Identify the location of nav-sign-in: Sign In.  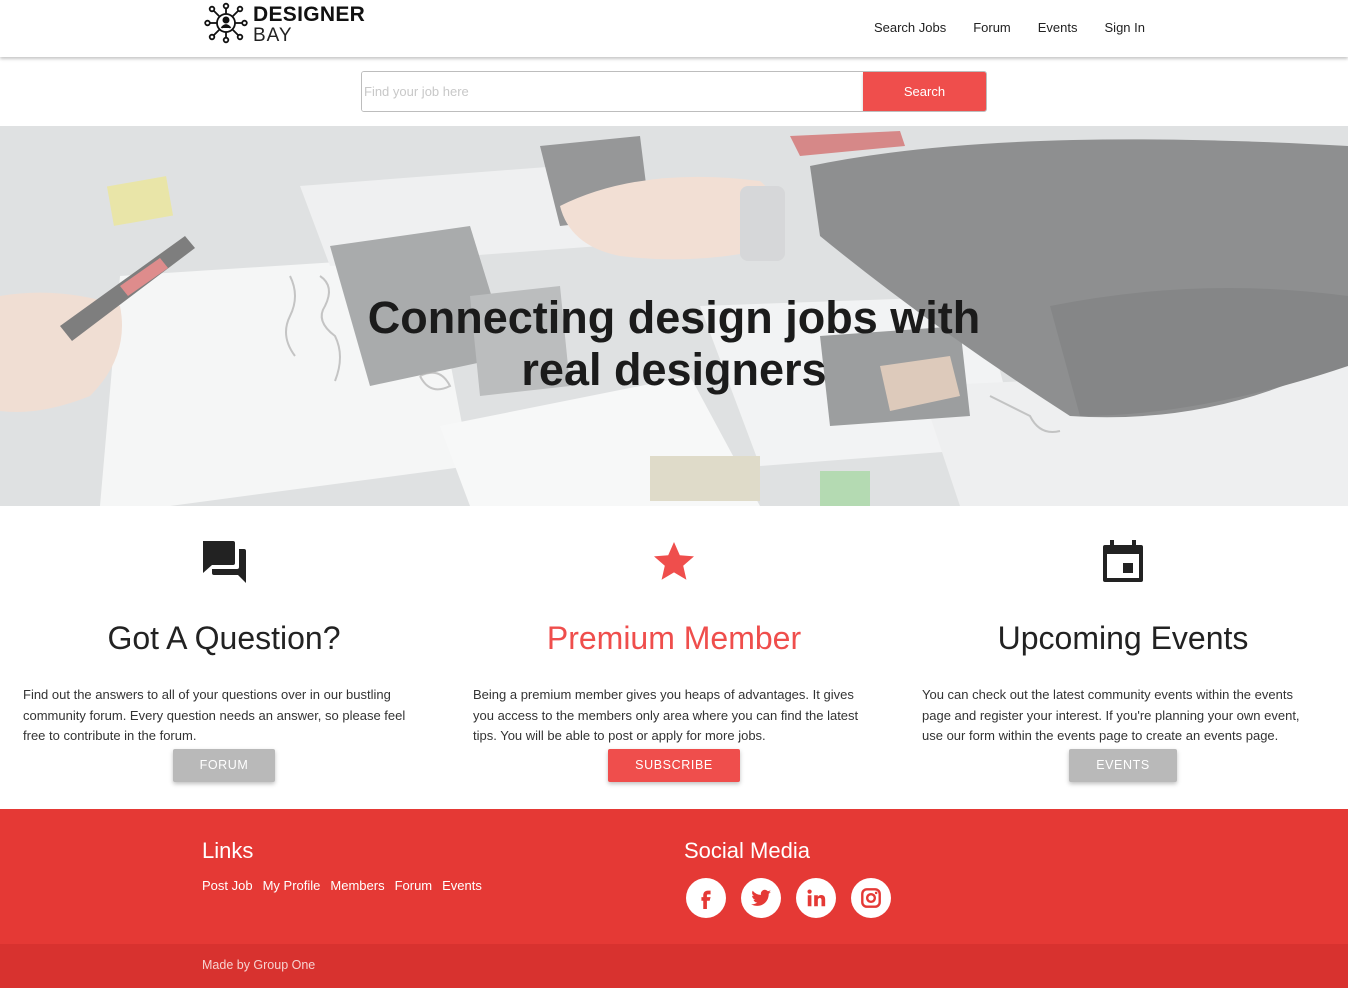
(1125, 27).